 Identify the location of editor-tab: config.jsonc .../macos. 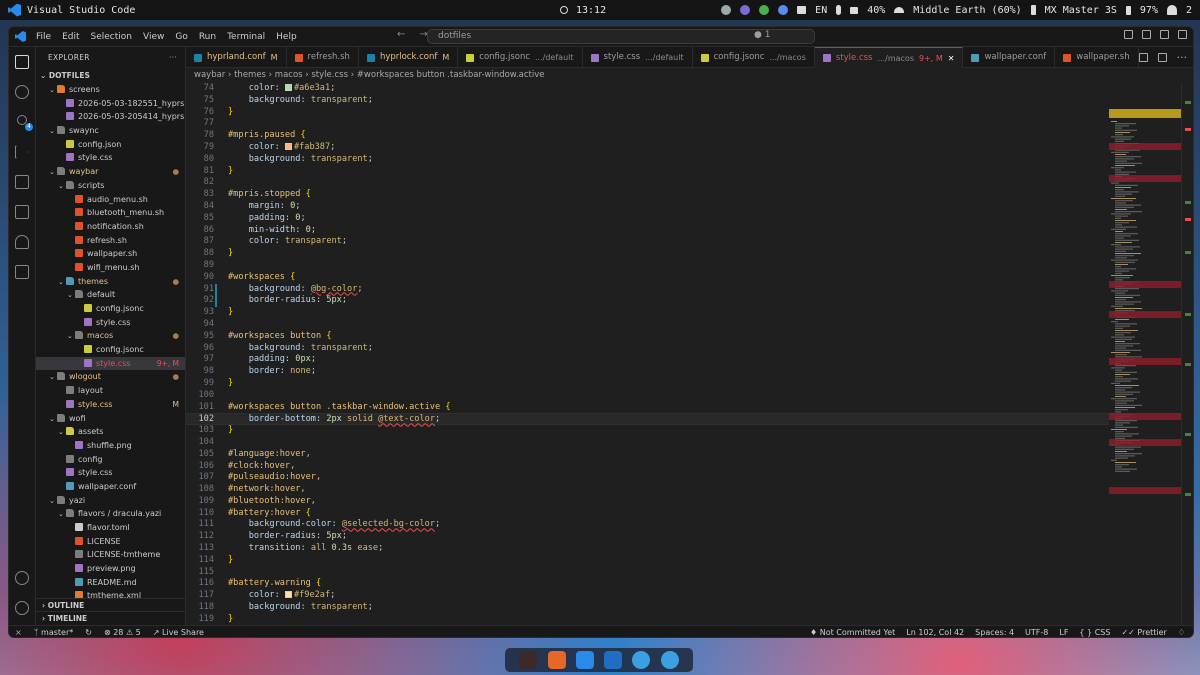
(754, 57).